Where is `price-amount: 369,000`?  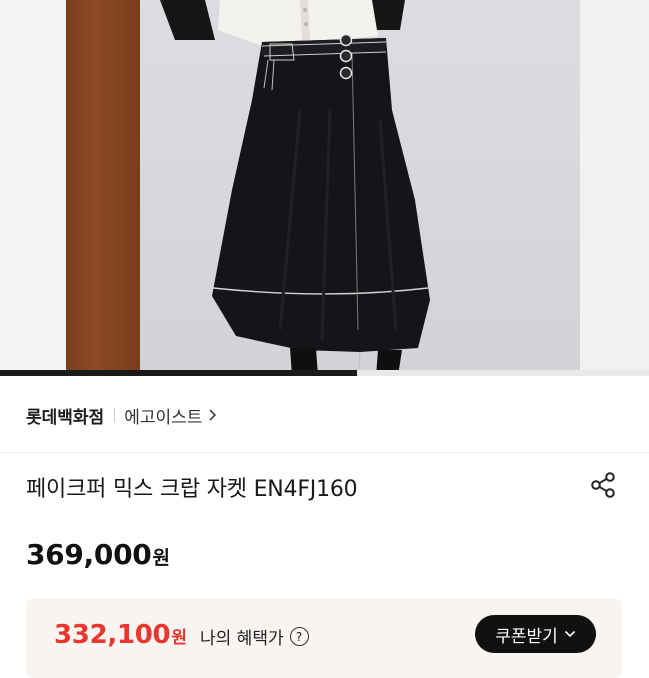 price-amount: 369,000 is located at coordinates (89, 554).